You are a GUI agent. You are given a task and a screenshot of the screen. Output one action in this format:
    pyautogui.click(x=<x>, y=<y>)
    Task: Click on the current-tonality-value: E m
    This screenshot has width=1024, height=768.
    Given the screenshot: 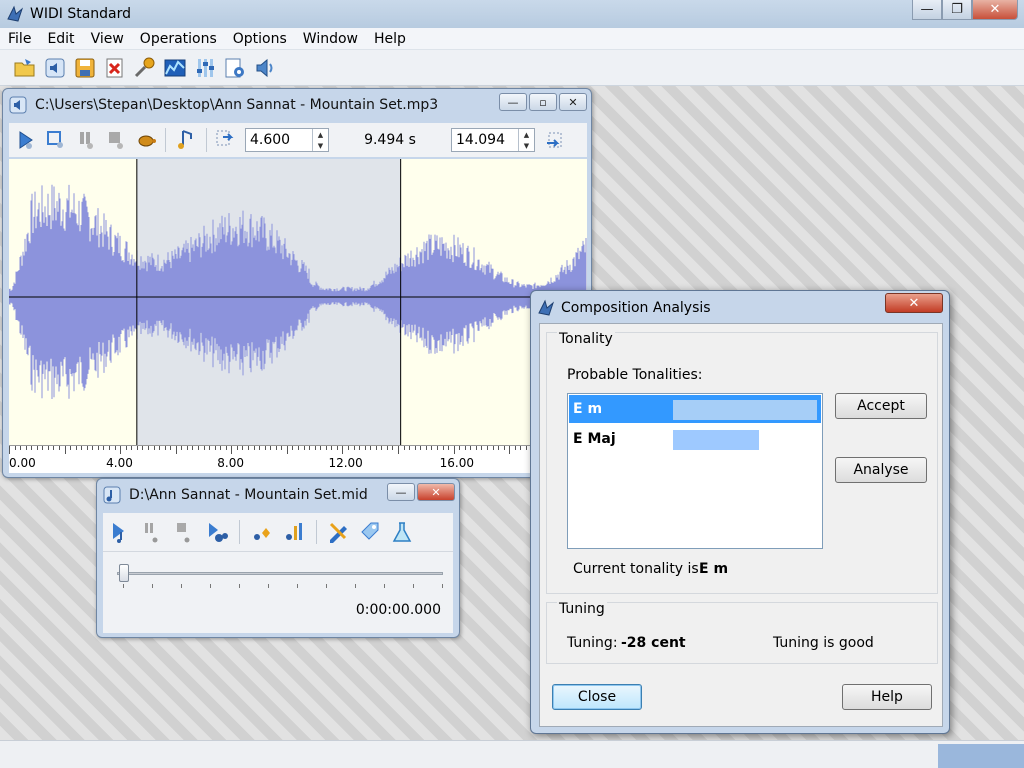 What is the action you would take?
    pyautogui.click(x=714, y=569)
    